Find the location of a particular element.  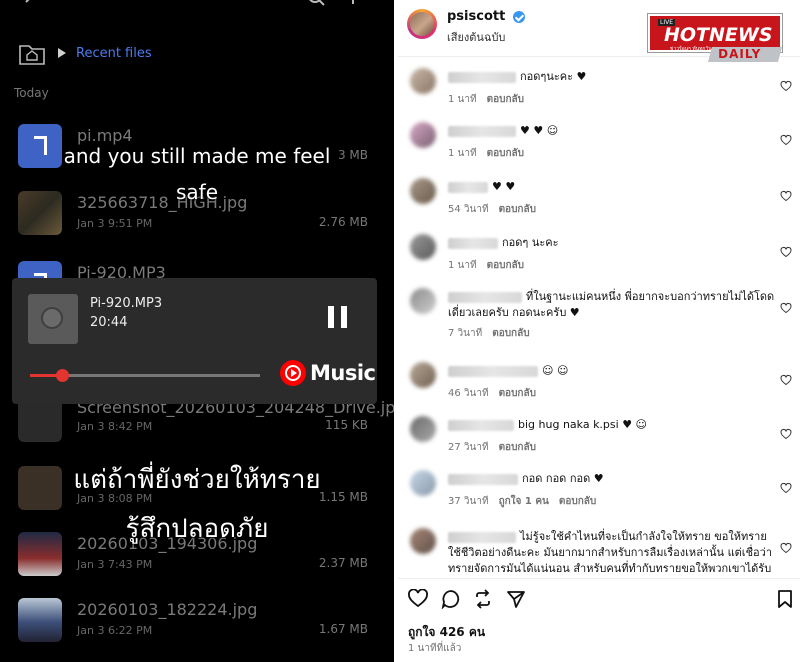

comment-time: 37 วินาที is located at coordinates (468, 501).